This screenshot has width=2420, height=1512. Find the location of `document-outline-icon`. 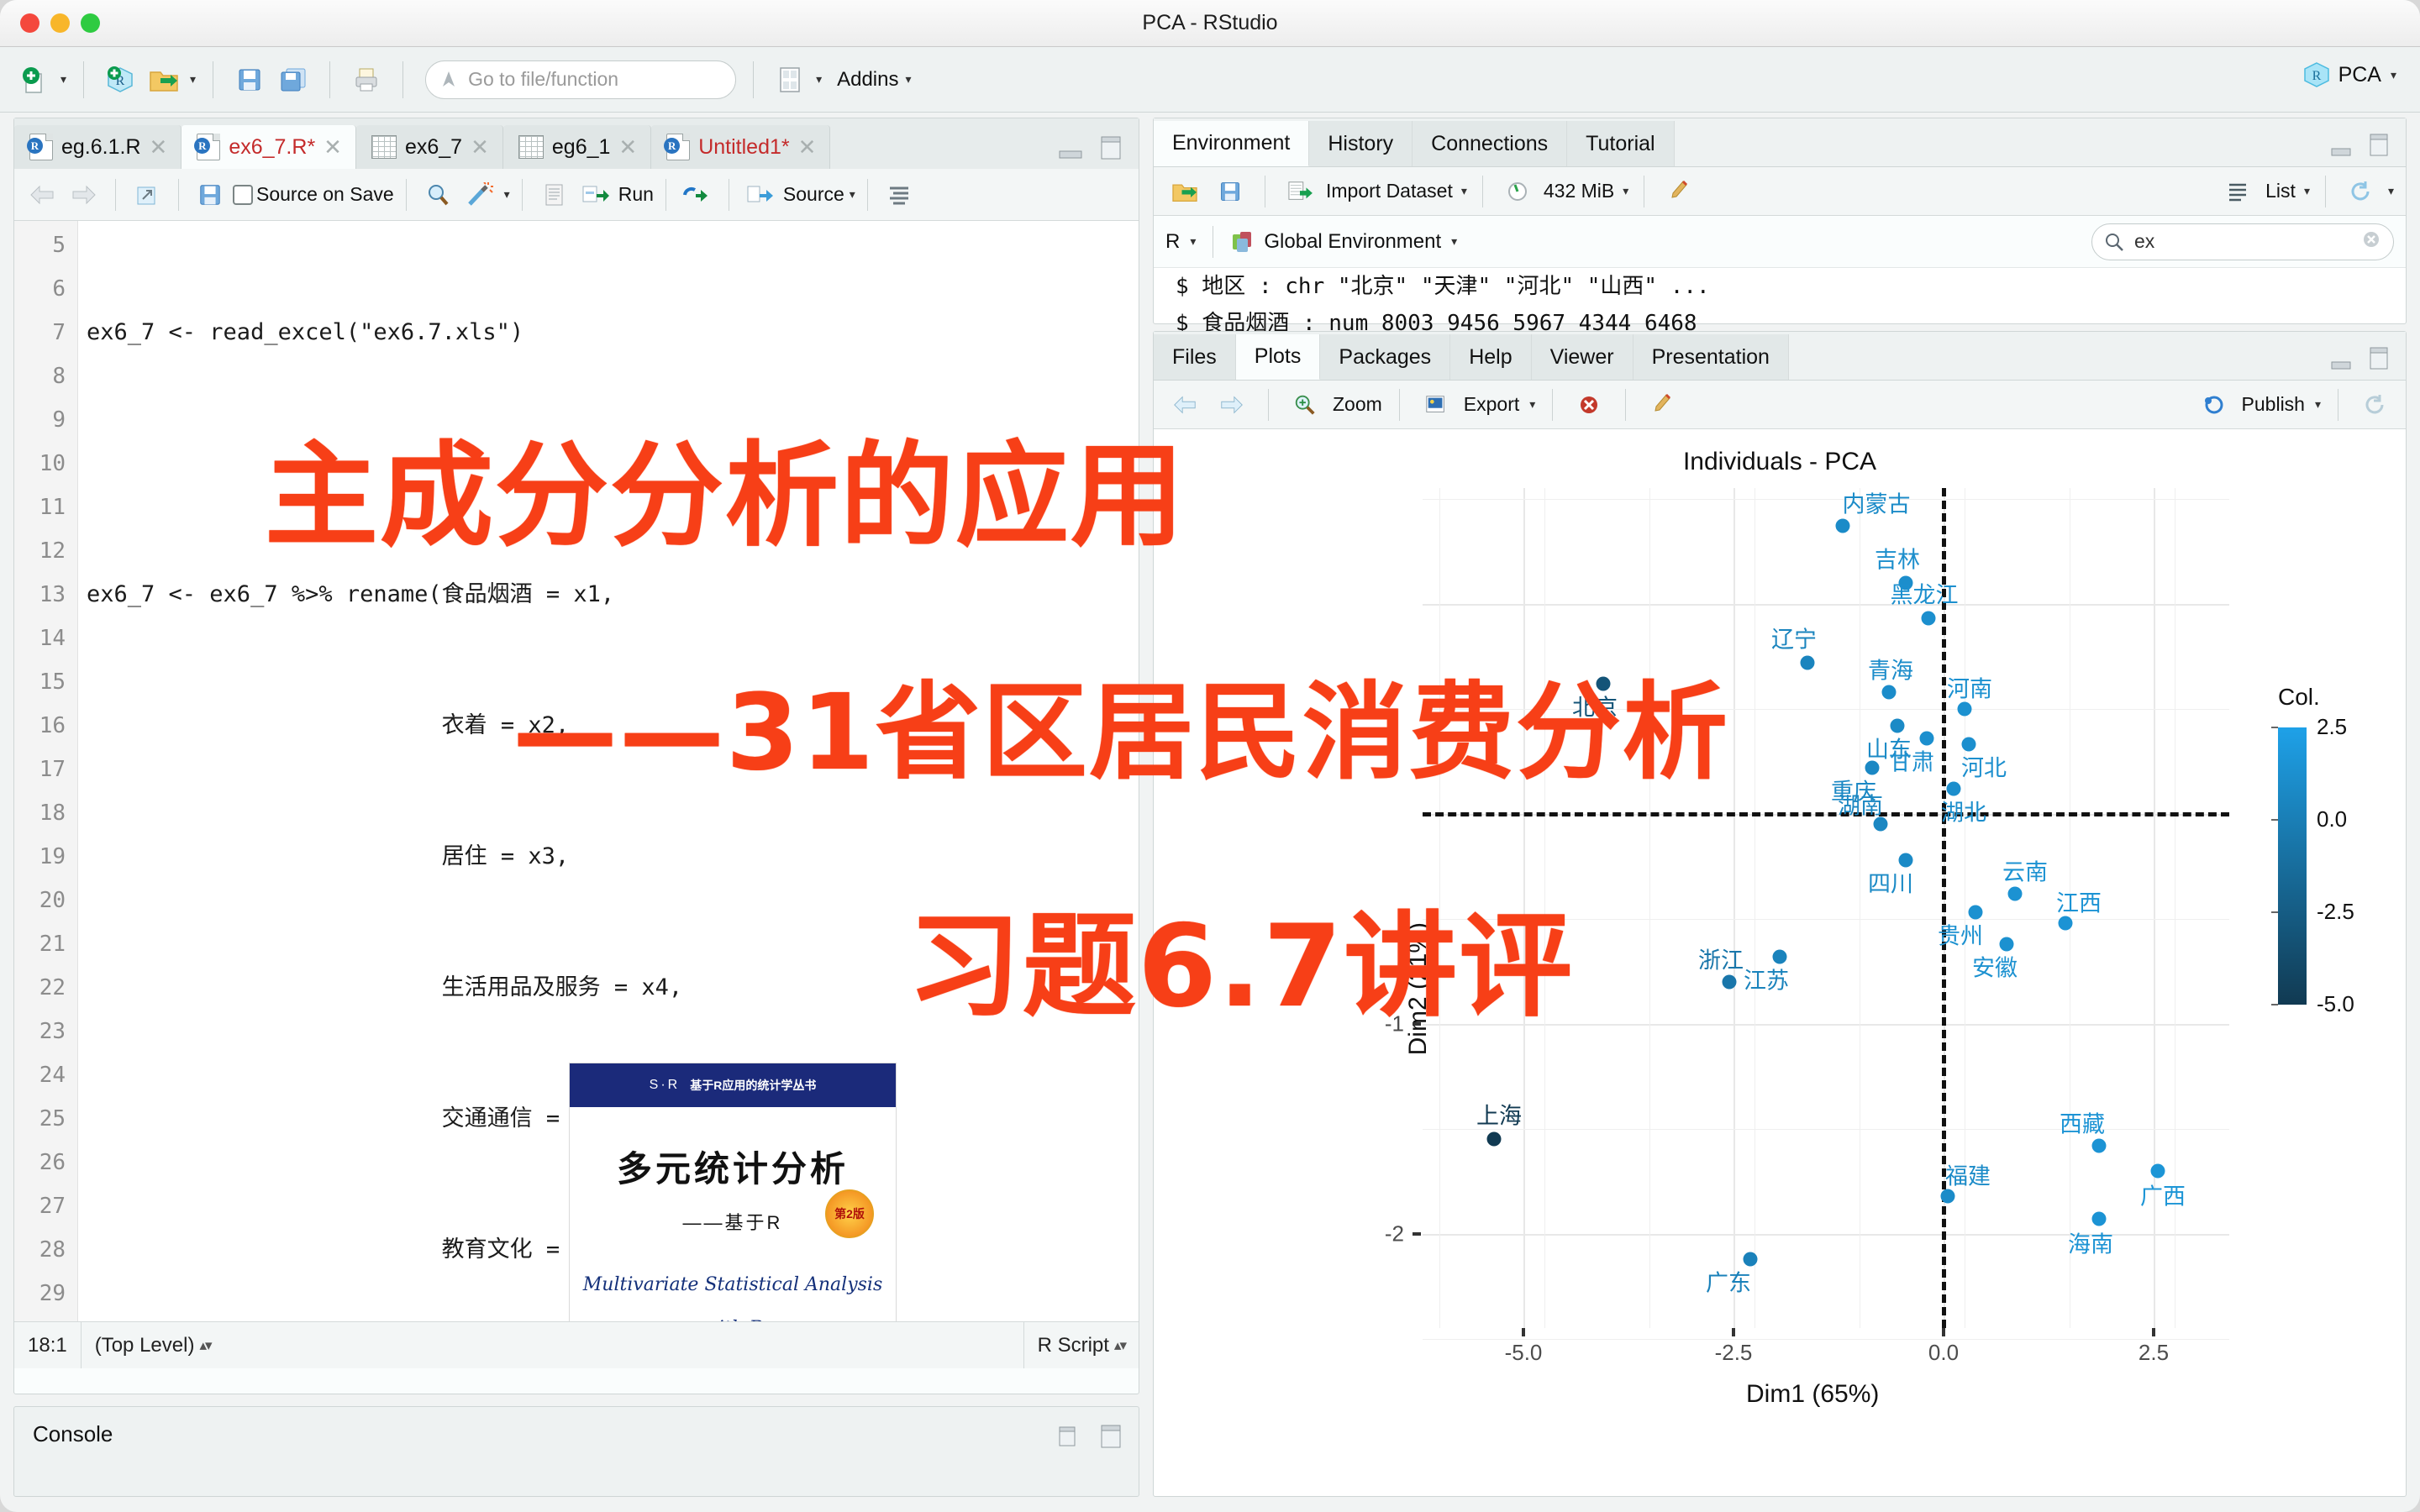

document-outline-icon is located at coordinates (899, 195).